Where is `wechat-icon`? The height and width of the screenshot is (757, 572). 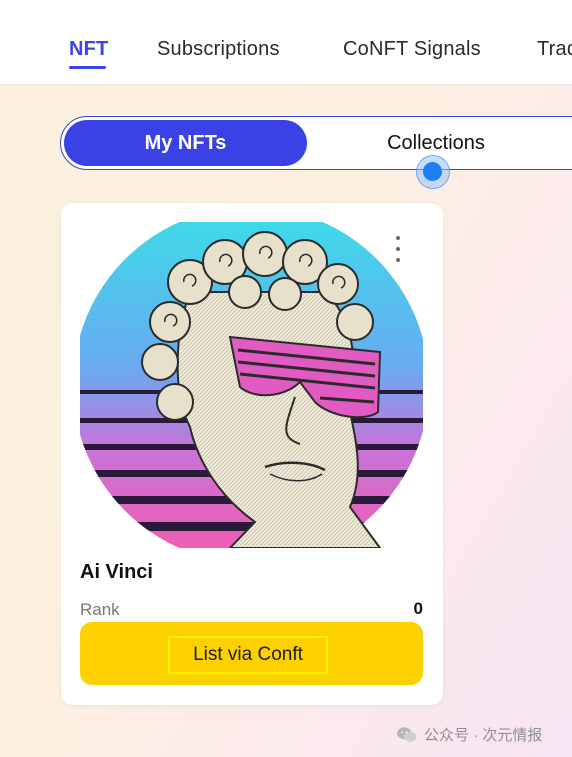 wechat-icon is located at coordinates (407, 734).